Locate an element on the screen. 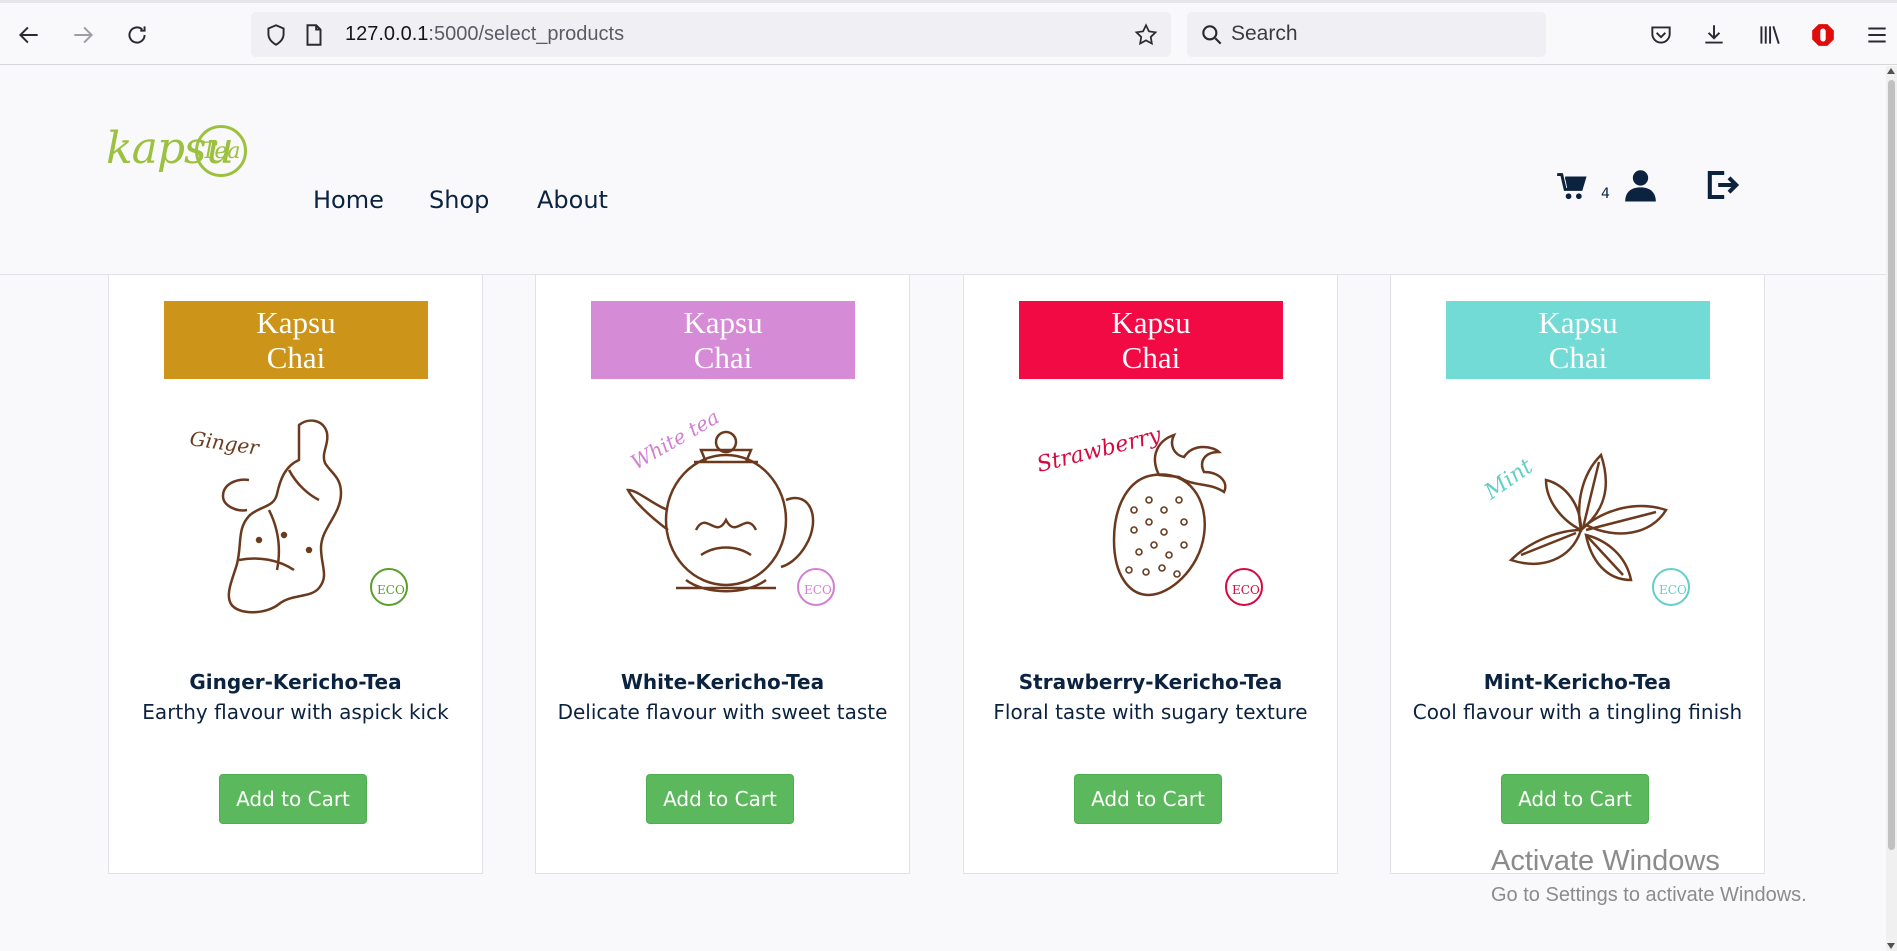 The height and width of the screenshot is (951, 1897). bookmark-star-icon is located at coordinates (1146, 35).